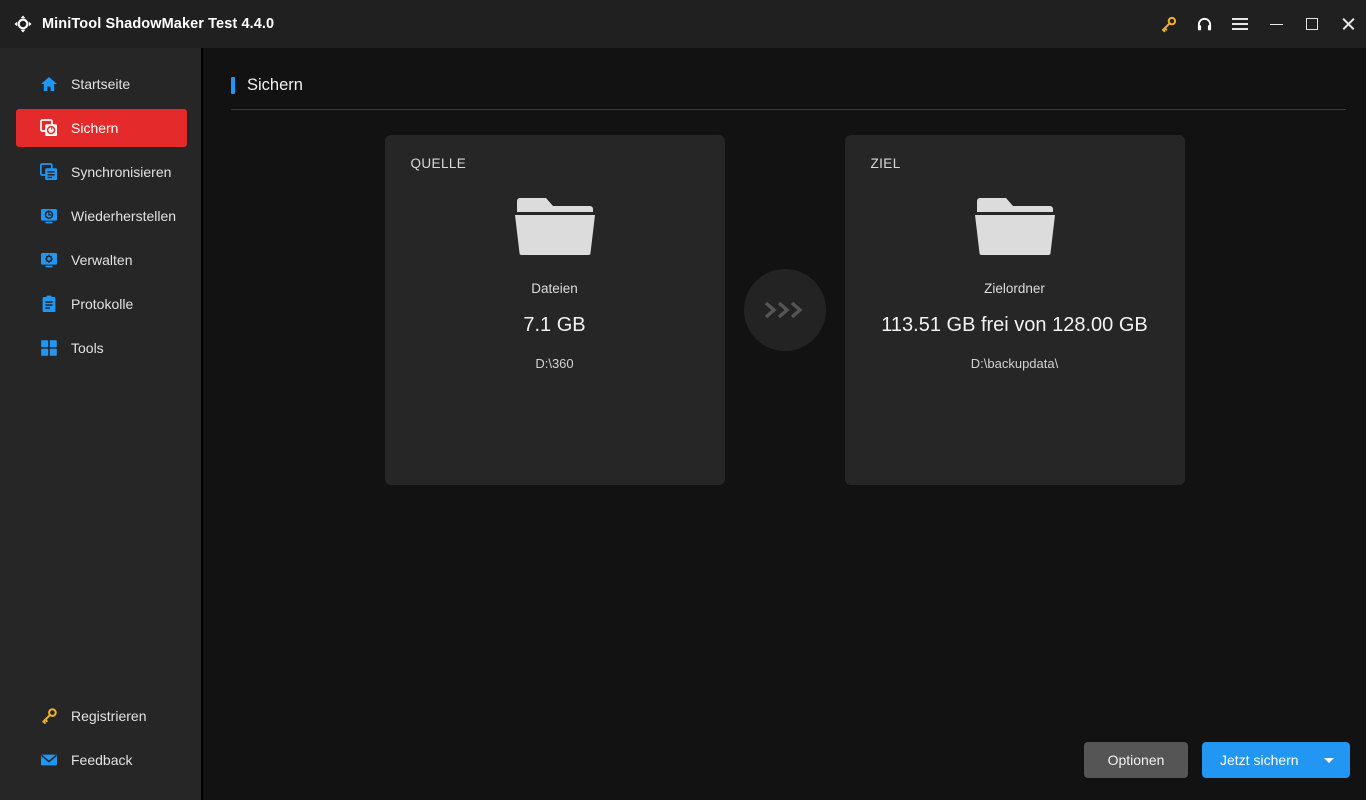 The image size is (1366, 800). I want to click on backup-icon, so click(49, 128).